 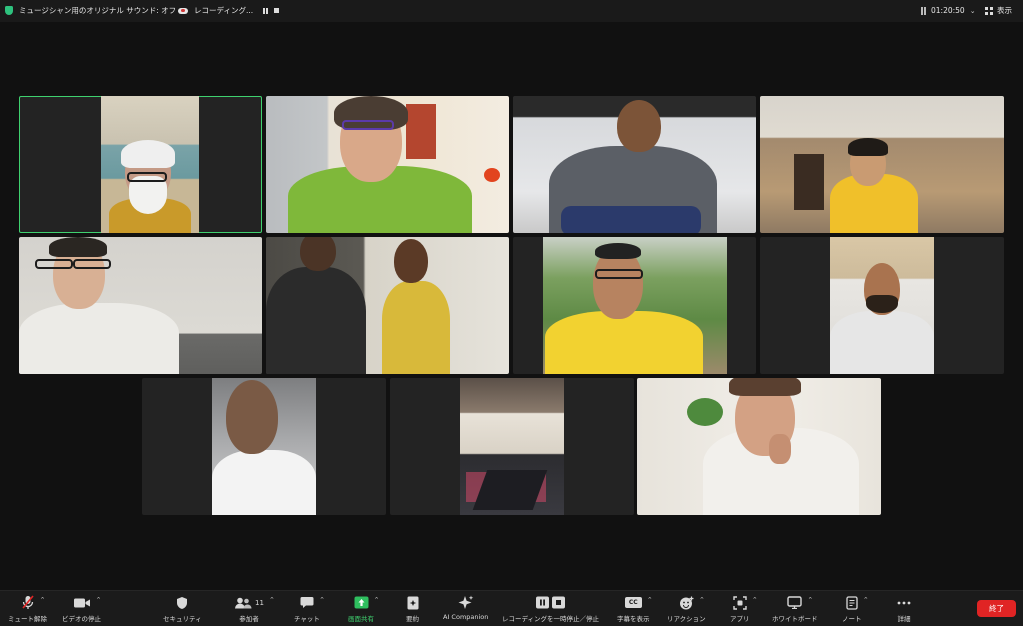 I want to click on unmute-button: ⌃ ミュート解除, so click(x=27, y=609).